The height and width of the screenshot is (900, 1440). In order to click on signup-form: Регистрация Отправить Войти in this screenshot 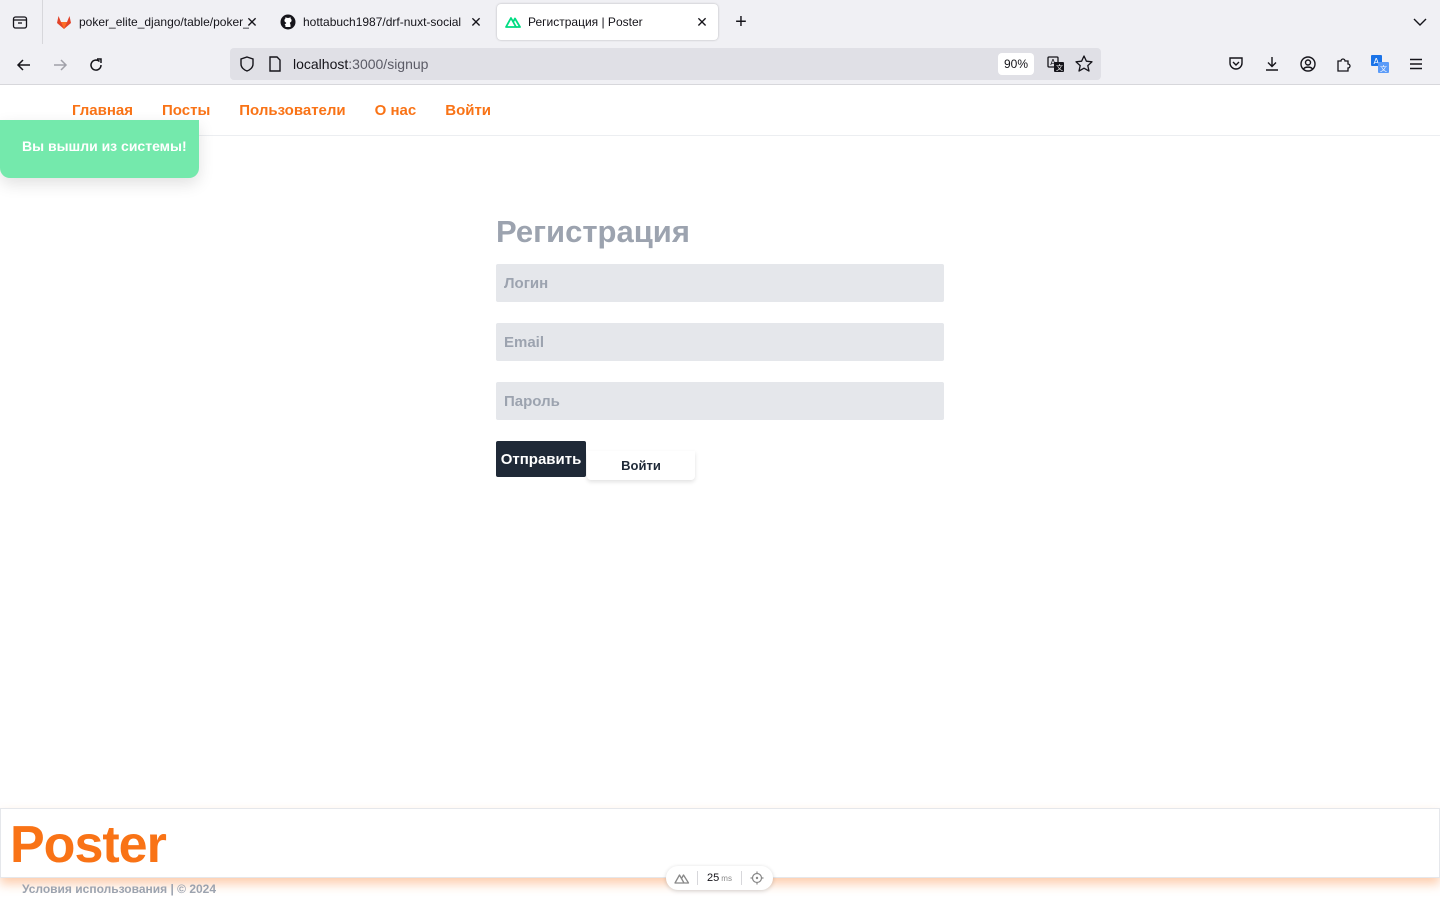, I will do `click(720, 346)`.